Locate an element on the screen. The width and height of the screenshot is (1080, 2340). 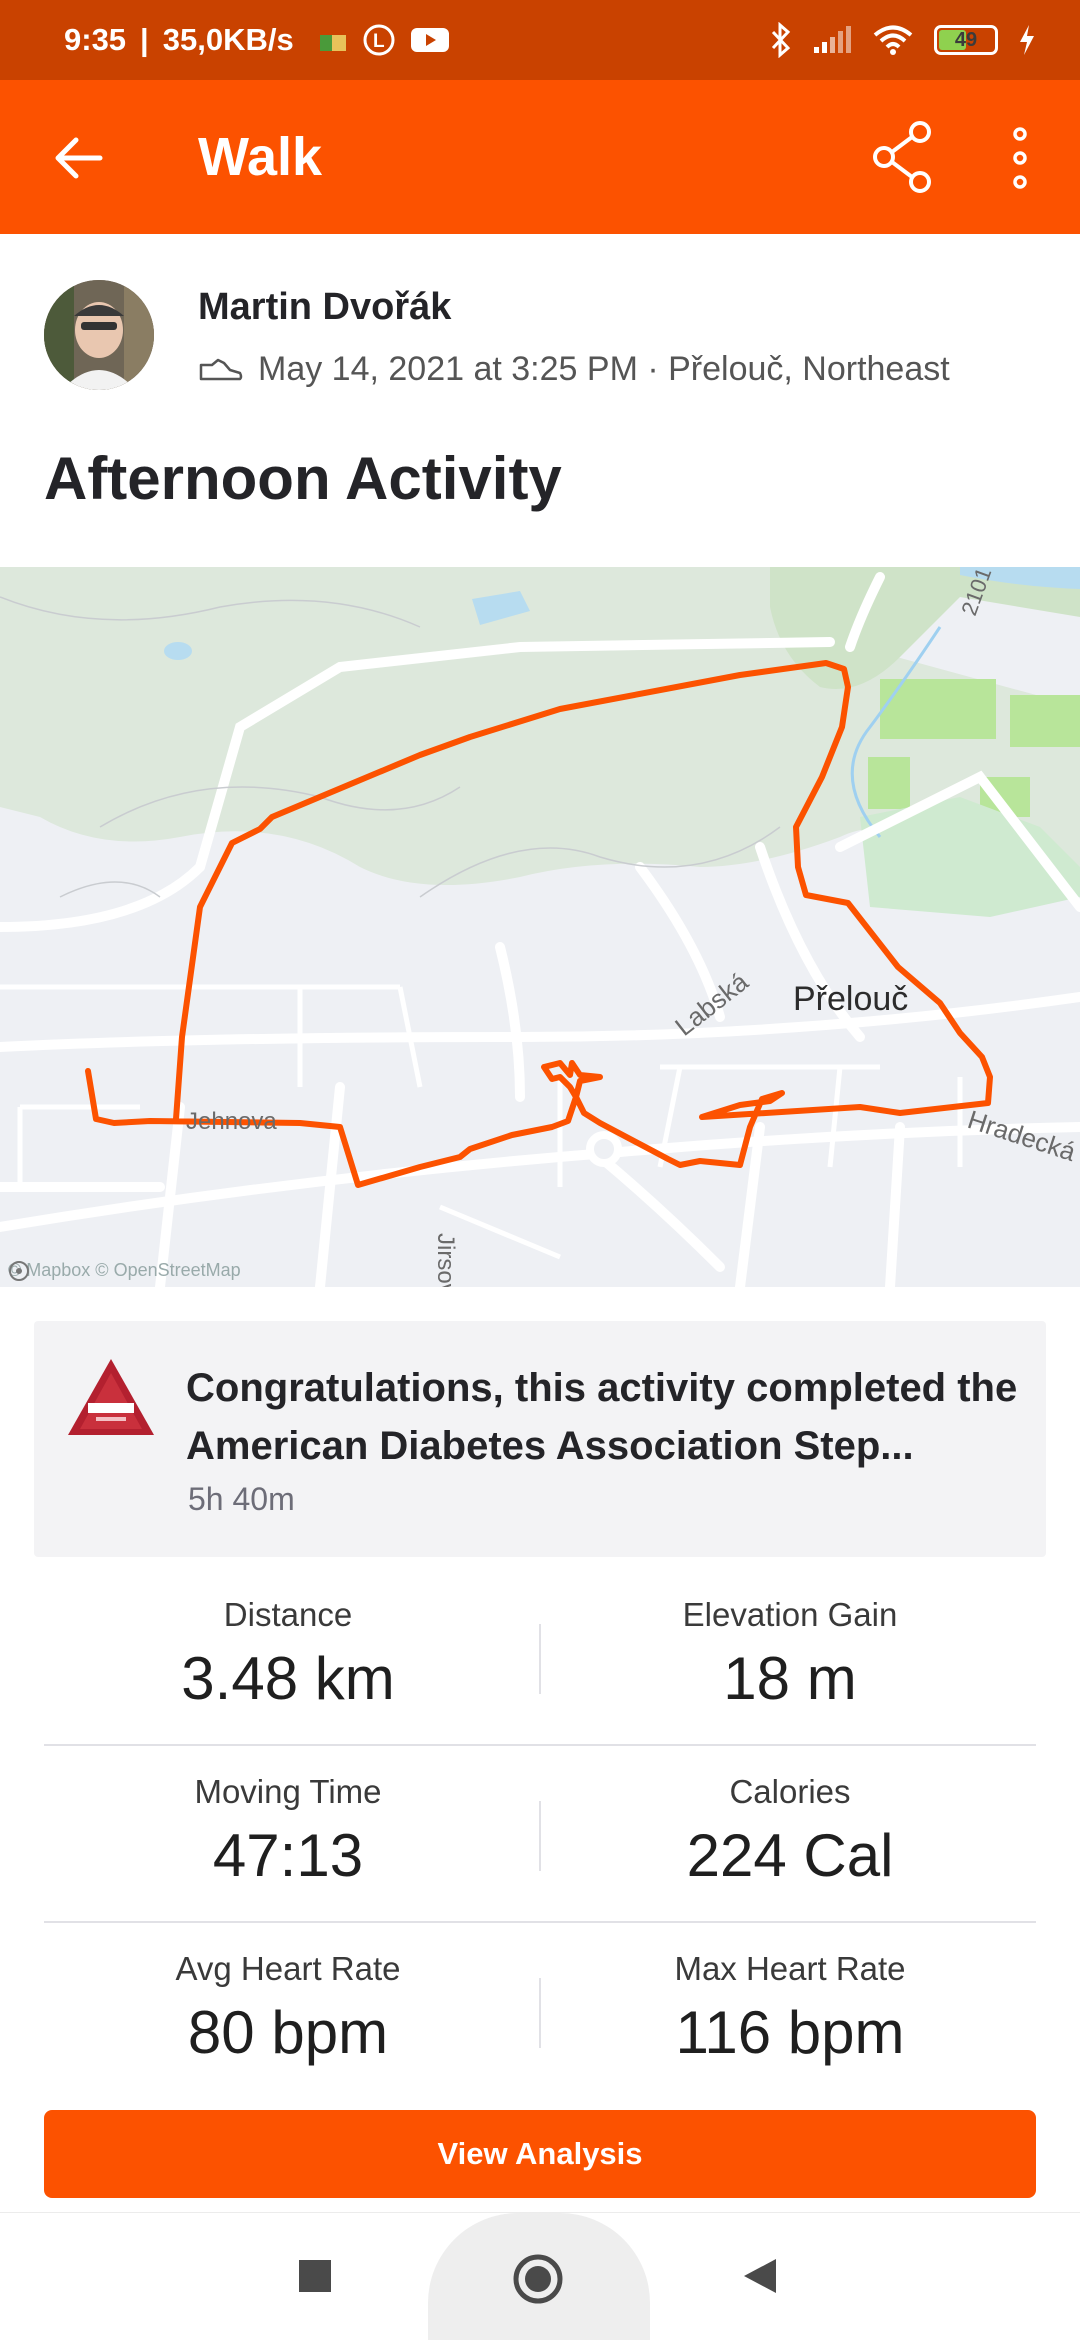
stat-value: 116 bpm is located at coordinates (790, 2032).